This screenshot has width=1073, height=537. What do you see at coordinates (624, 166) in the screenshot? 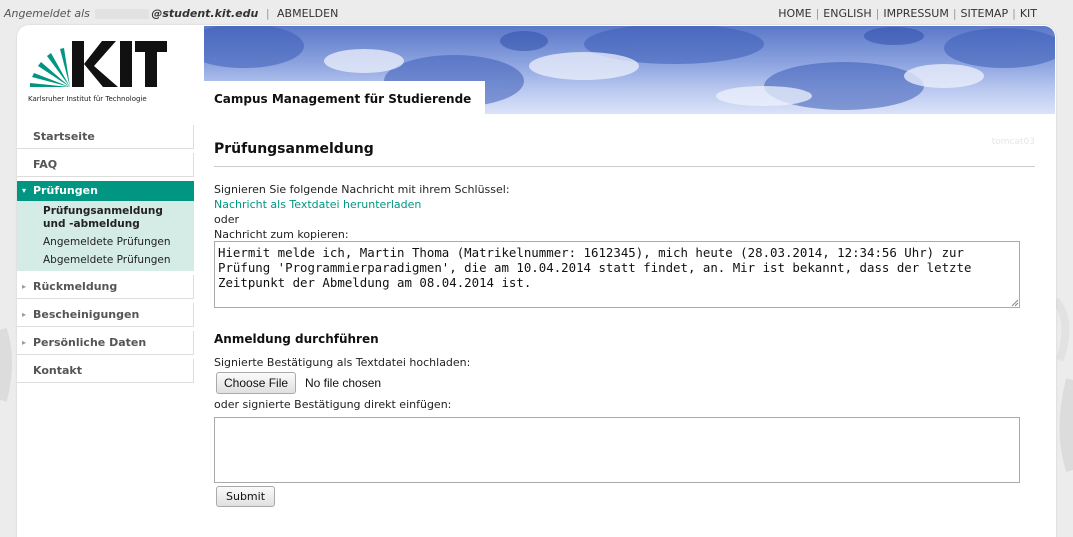
I see `divider` at bounding box center [624, 166].